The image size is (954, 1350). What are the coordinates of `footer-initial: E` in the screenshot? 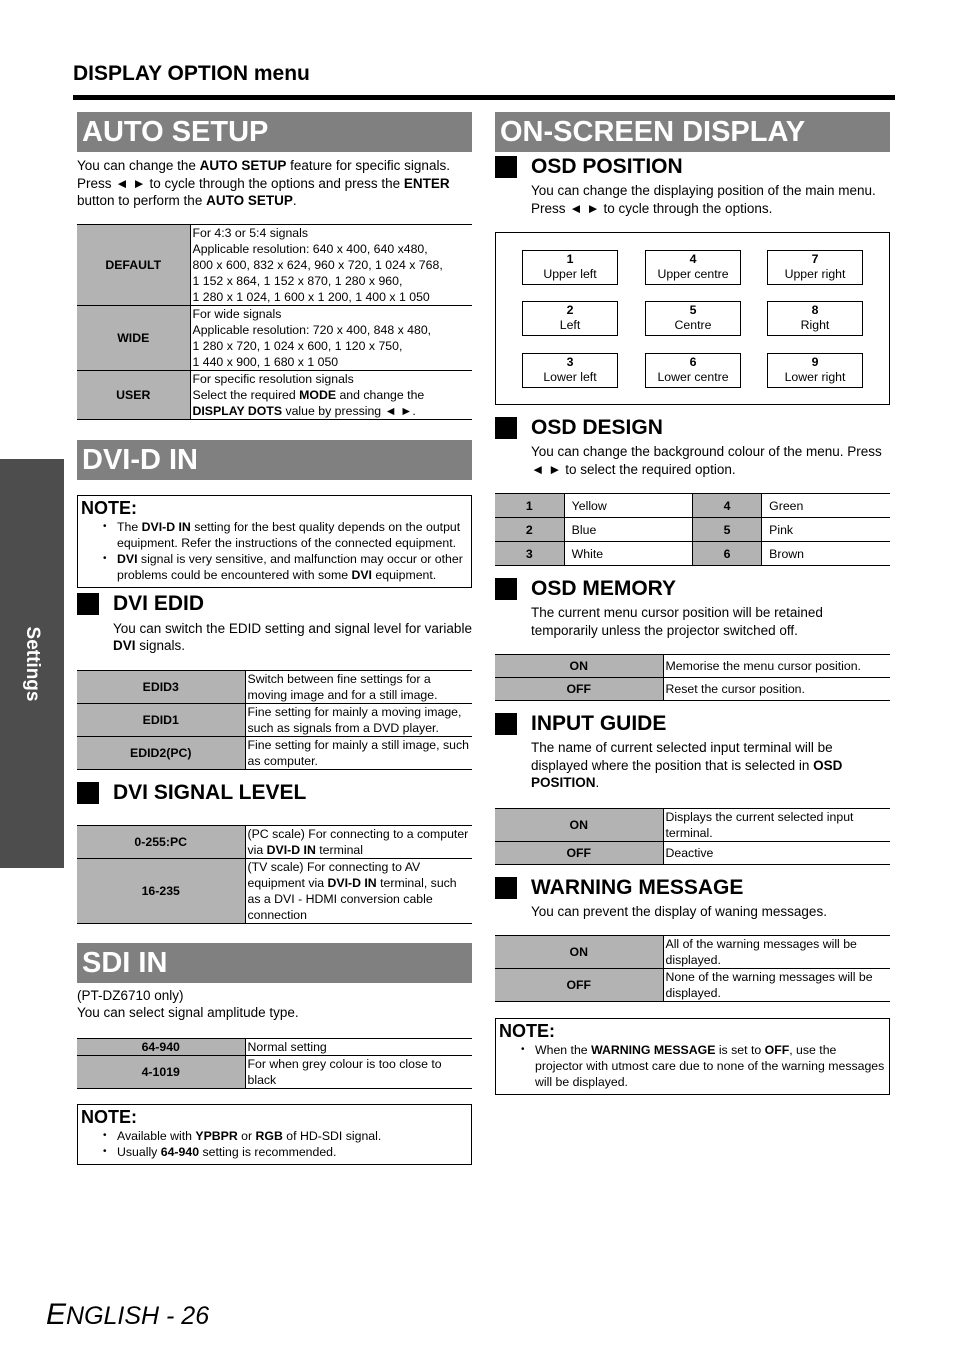 It's located at (56, 1314).